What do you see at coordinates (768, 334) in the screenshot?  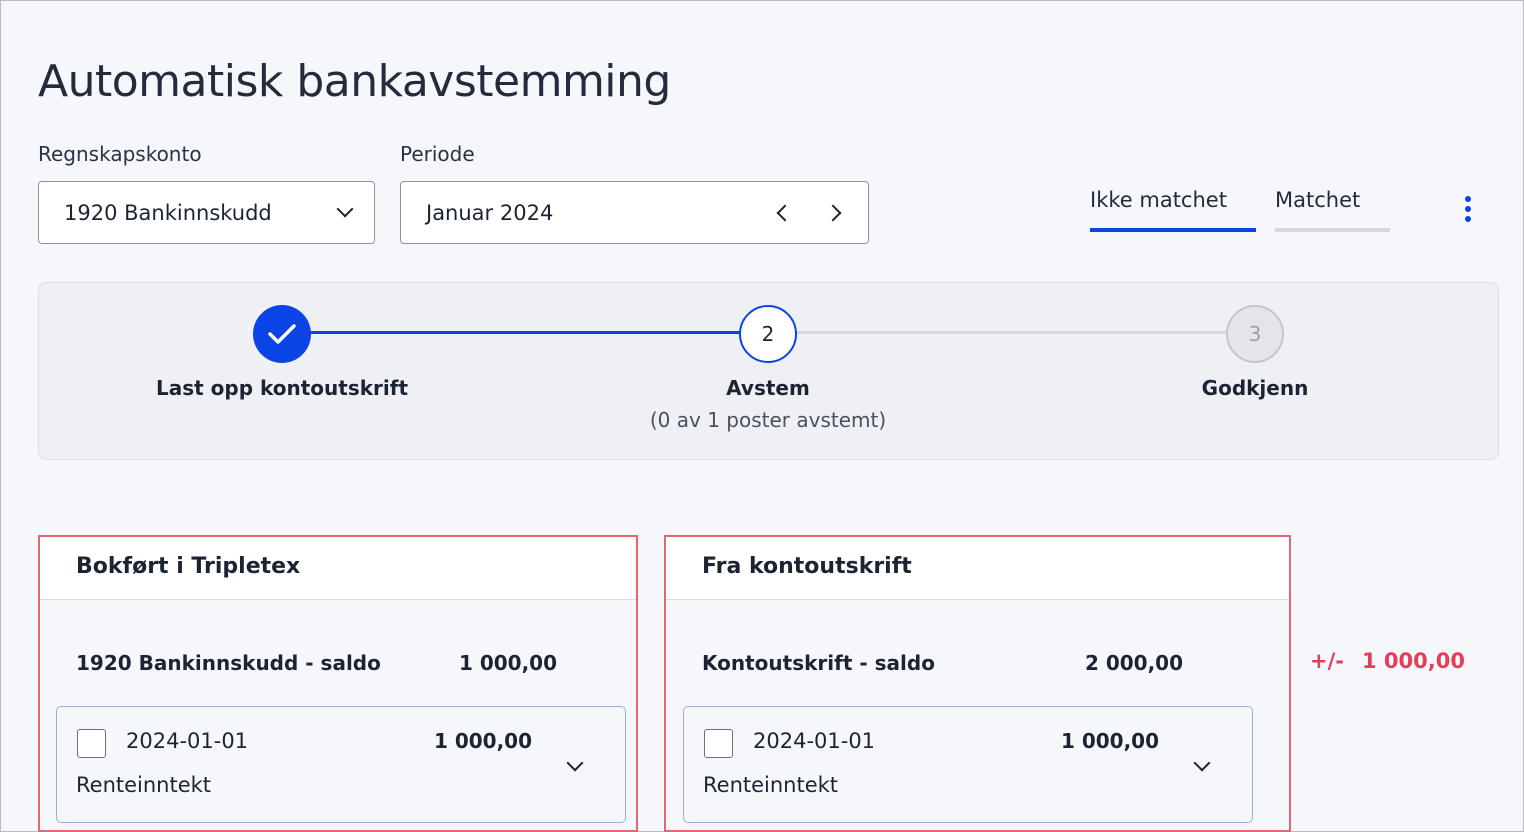 I see `step-2-circle: 2` at bounding box center [768, 334].